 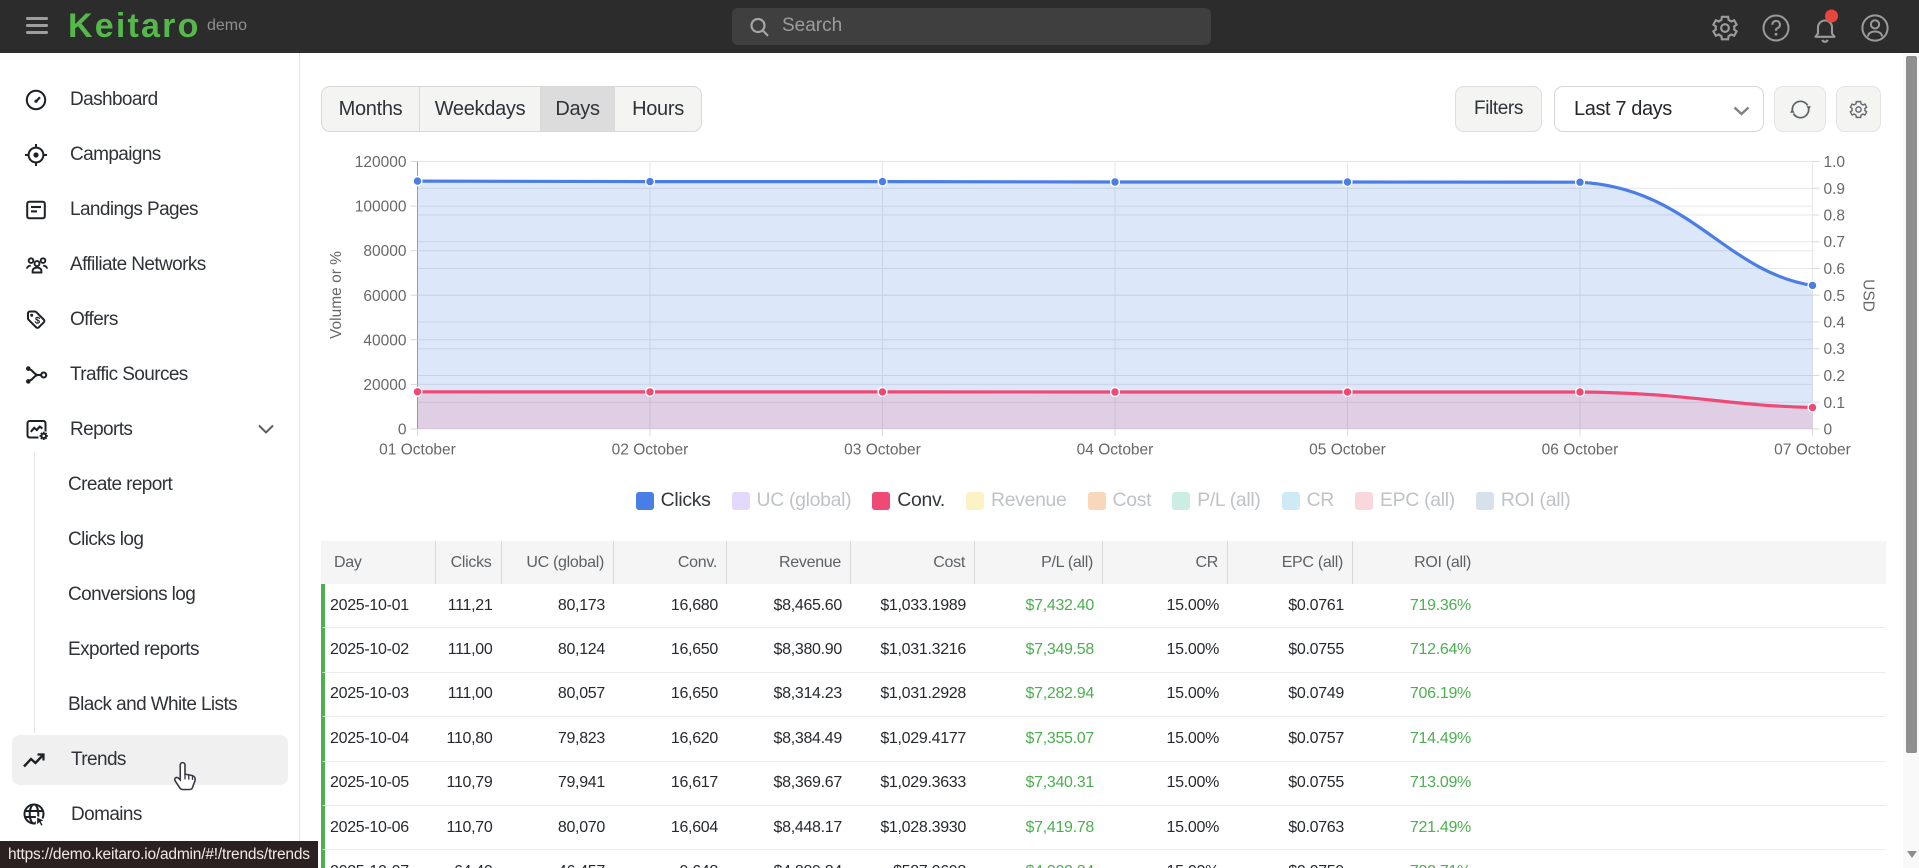 I want to click on svg-text: 1.0, so click(x=1835, y=162).